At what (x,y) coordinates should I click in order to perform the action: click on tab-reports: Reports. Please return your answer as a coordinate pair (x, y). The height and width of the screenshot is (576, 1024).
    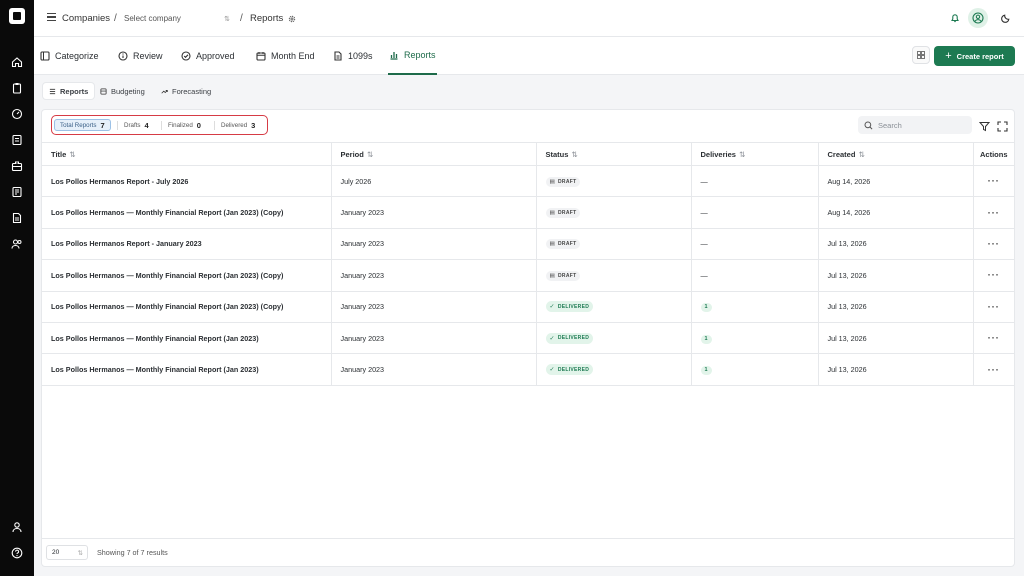
    Looking at the image, I should click on (412, 56).